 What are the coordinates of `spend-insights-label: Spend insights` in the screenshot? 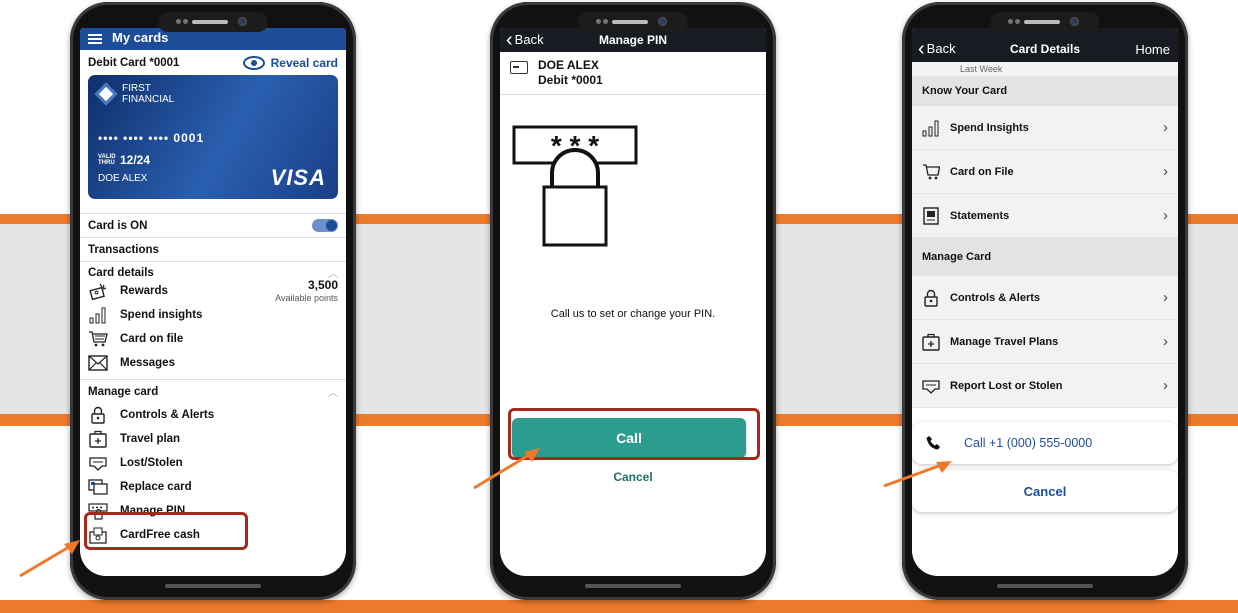 It's located at (161, 315).